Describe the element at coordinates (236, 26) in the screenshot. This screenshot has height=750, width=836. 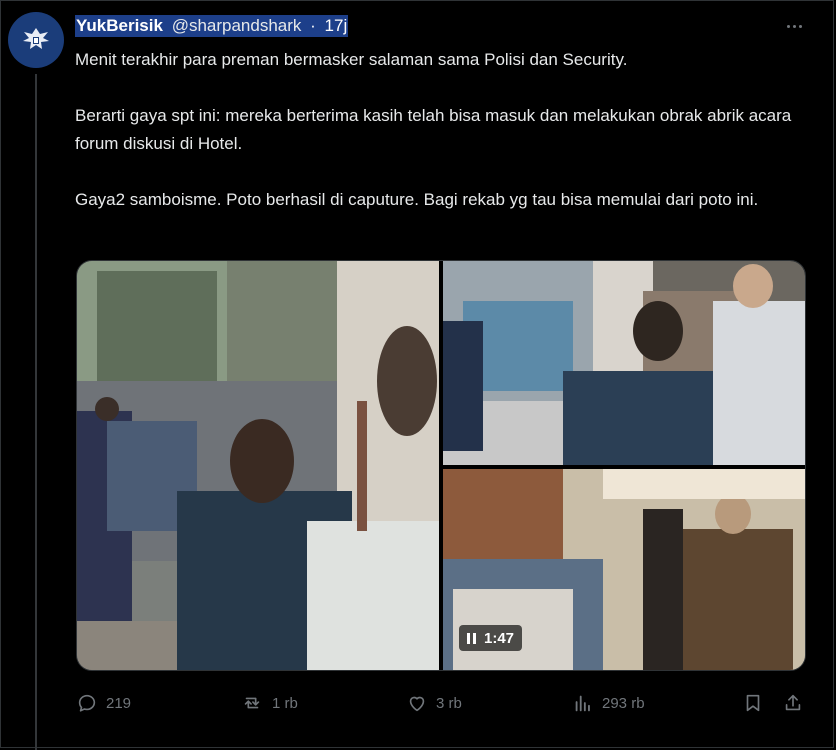
I see `author-handle: @sharpandshark` at that location.